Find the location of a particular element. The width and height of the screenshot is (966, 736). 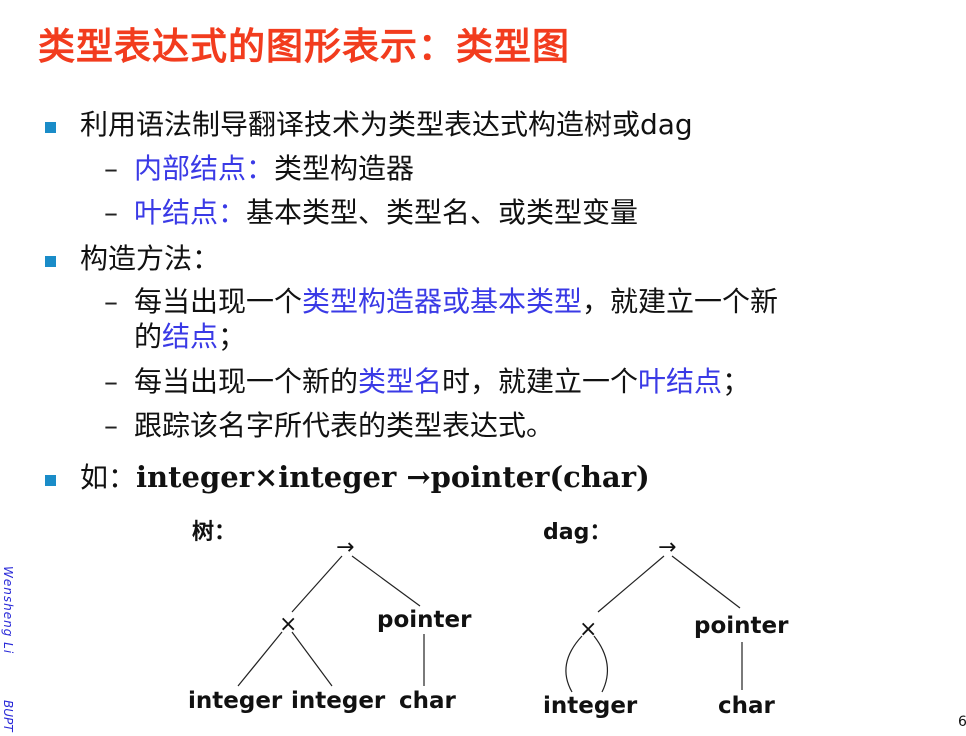

org-watermark: BUPT is located at coordinates (8, 716).